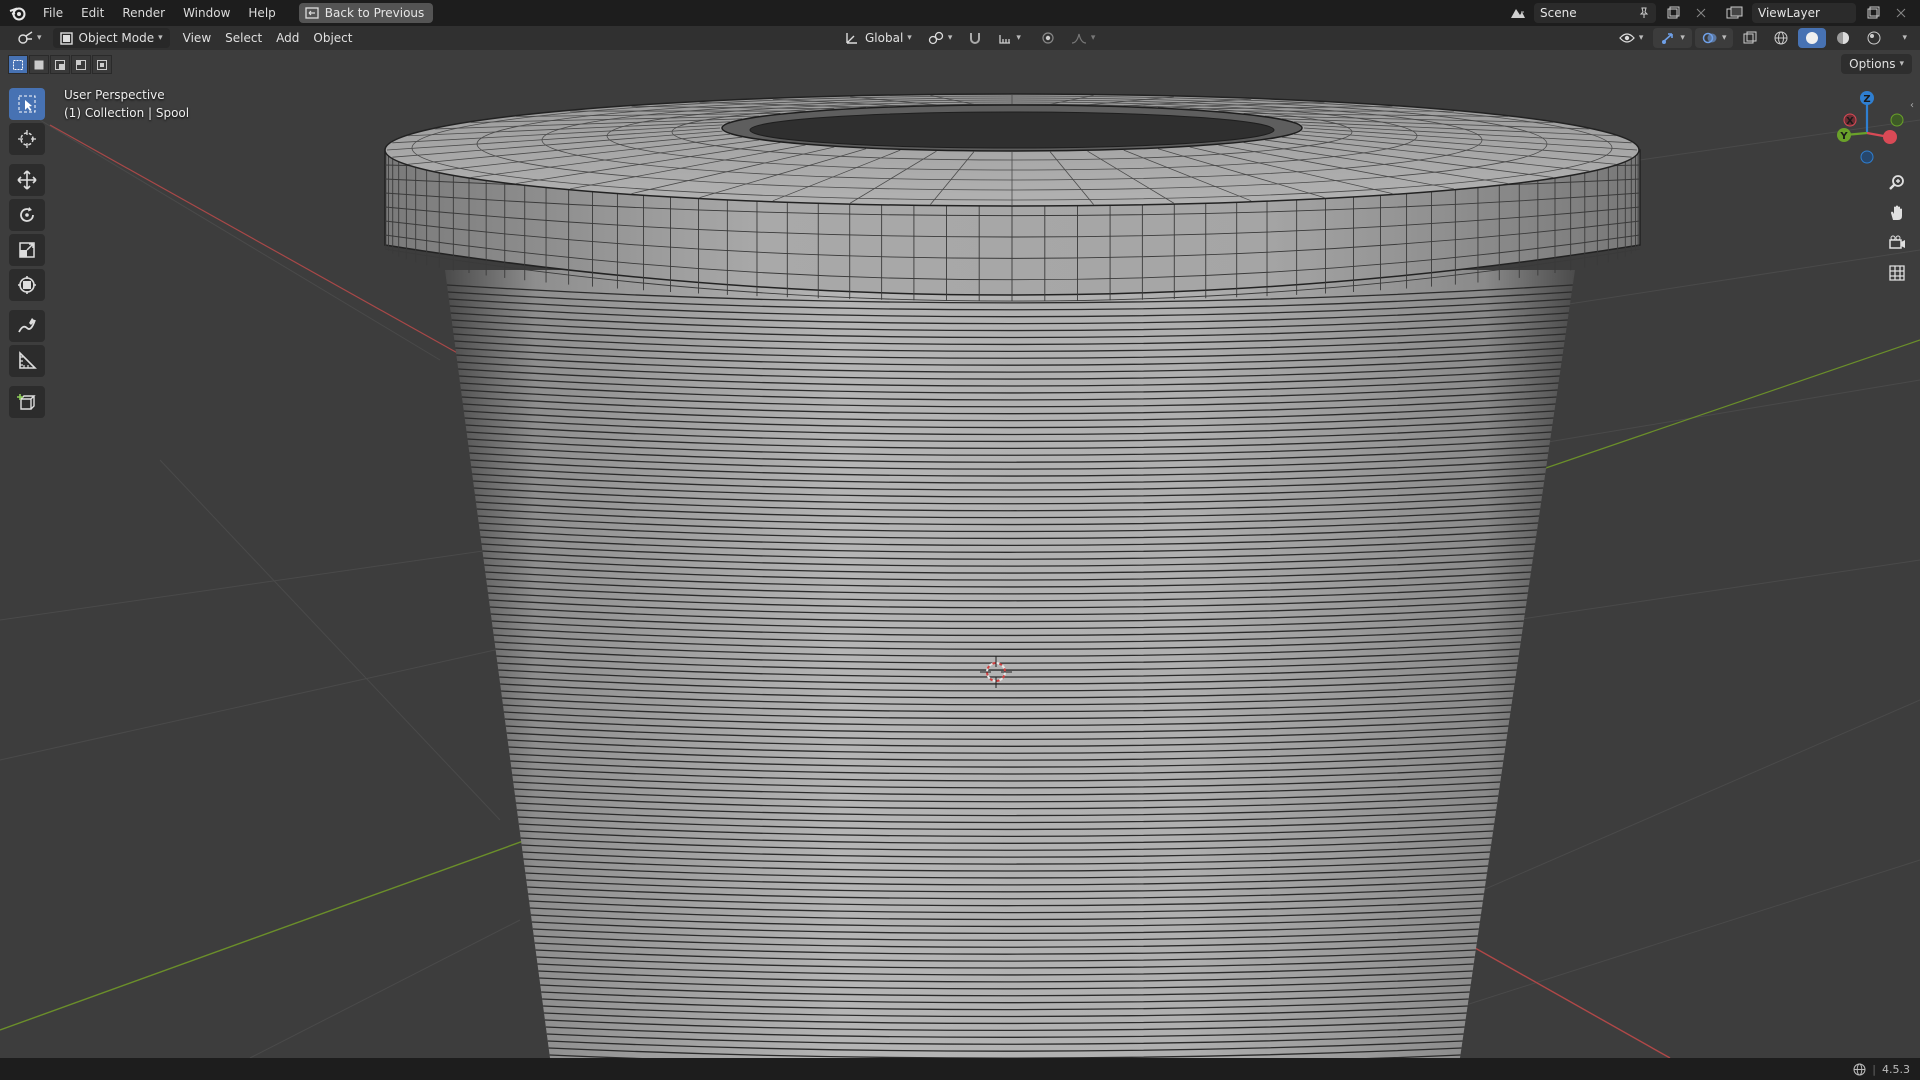 Image resolution: width=1920 pixels, height=1080 pixels. What do you see at coordinates (27, 250) in the screenshot?
I see `scale-icon` at bounding box center [27, 250].